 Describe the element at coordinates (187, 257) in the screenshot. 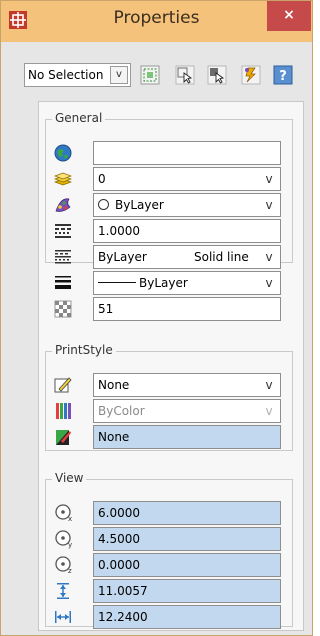

I see `linetype-dropdown: ByLayer Solid line v` at that location.